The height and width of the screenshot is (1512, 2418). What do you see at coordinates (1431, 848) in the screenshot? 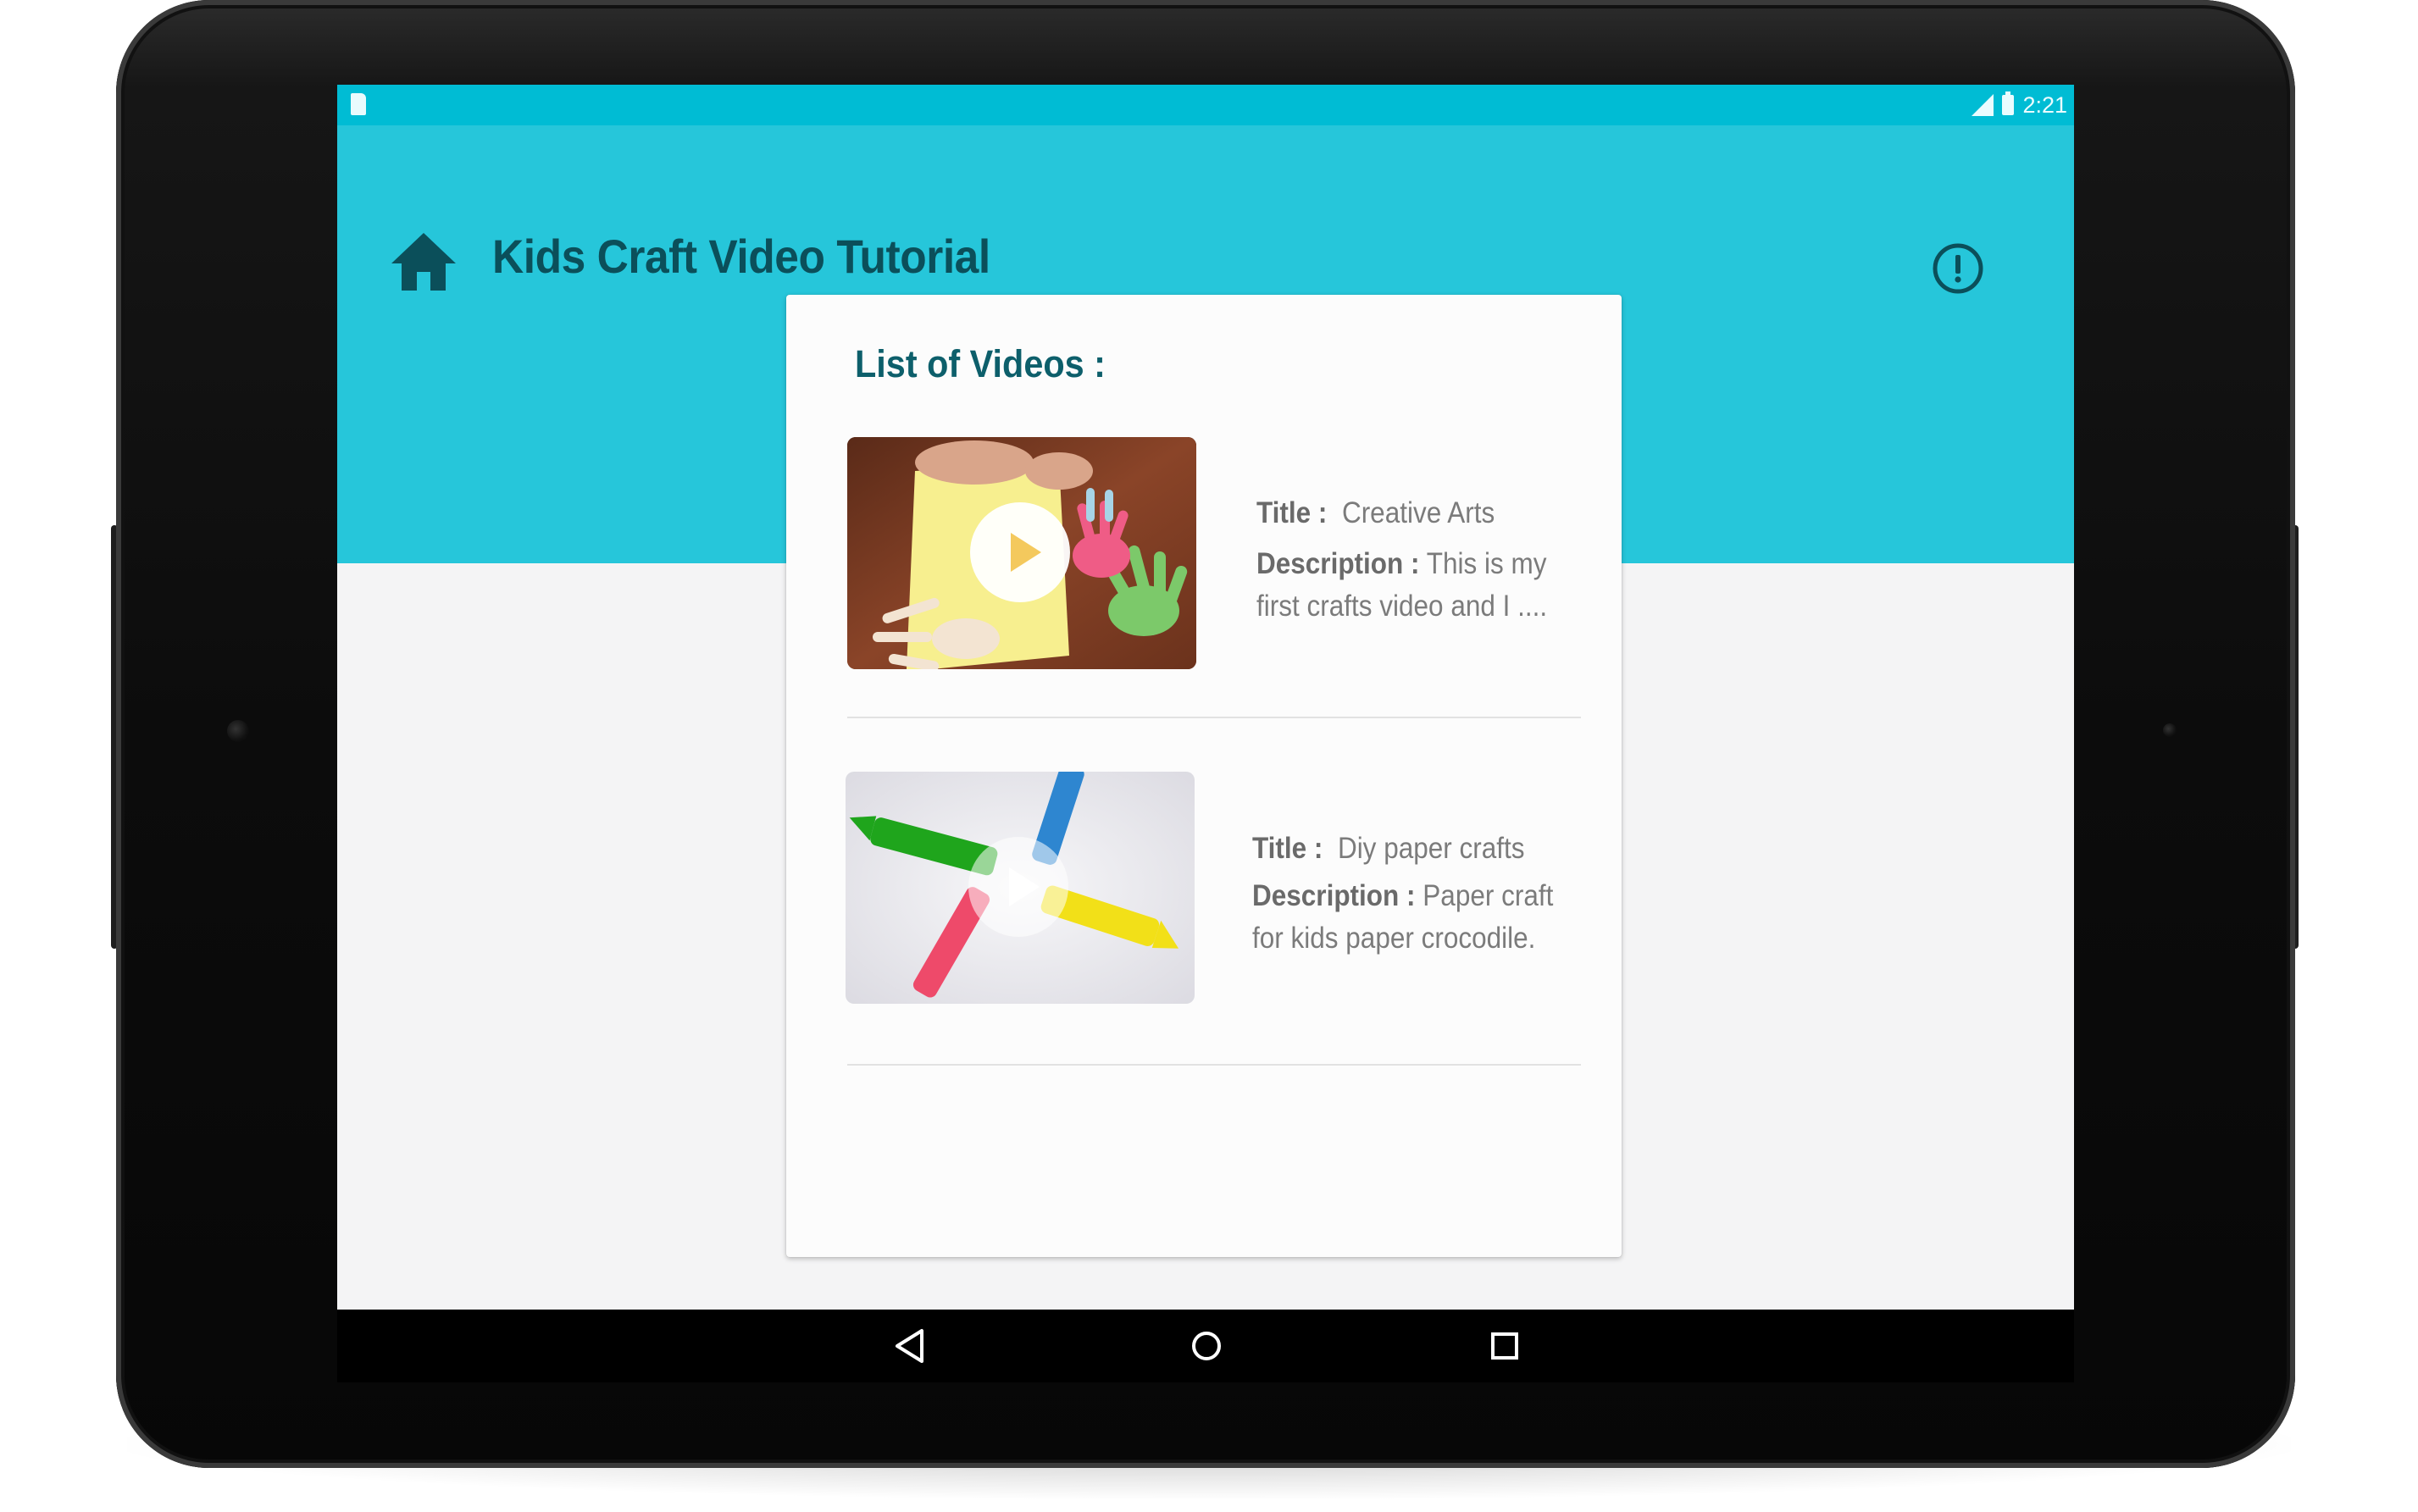
I see `video-title: Diy paper crafts` at bounding box center [1431, 848].